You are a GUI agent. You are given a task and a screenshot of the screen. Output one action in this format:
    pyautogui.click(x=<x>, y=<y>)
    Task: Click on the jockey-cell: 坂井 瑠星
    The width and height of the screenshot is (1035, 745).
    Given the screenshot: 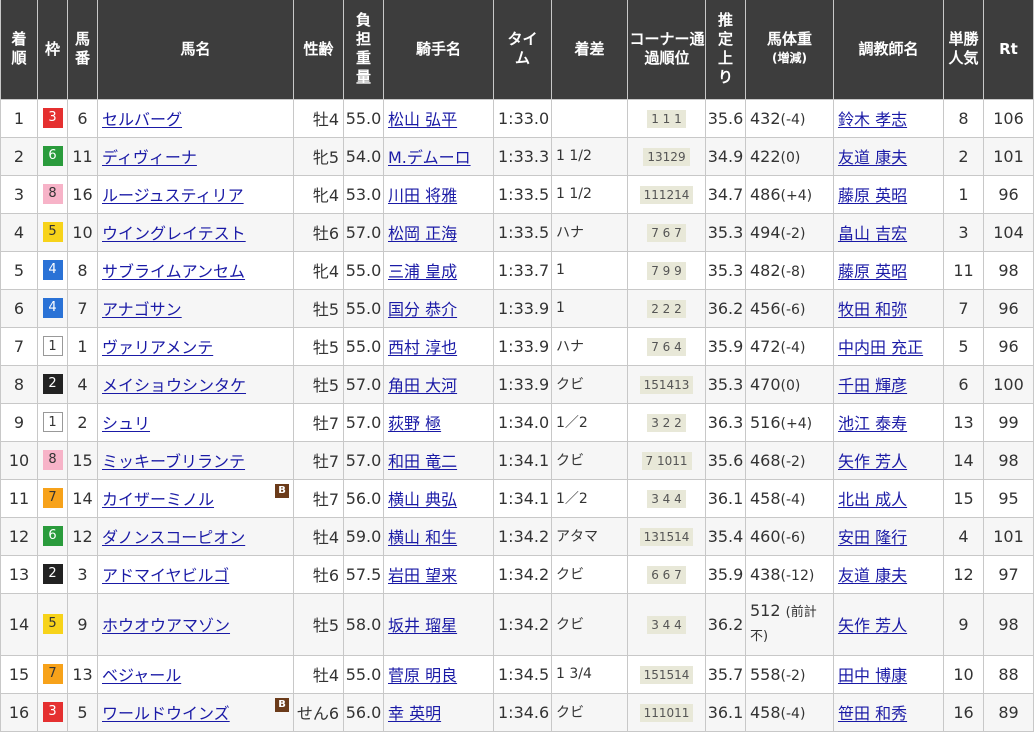 What is the action you would take?
    pyautogui.click(x=438, y=624)
    